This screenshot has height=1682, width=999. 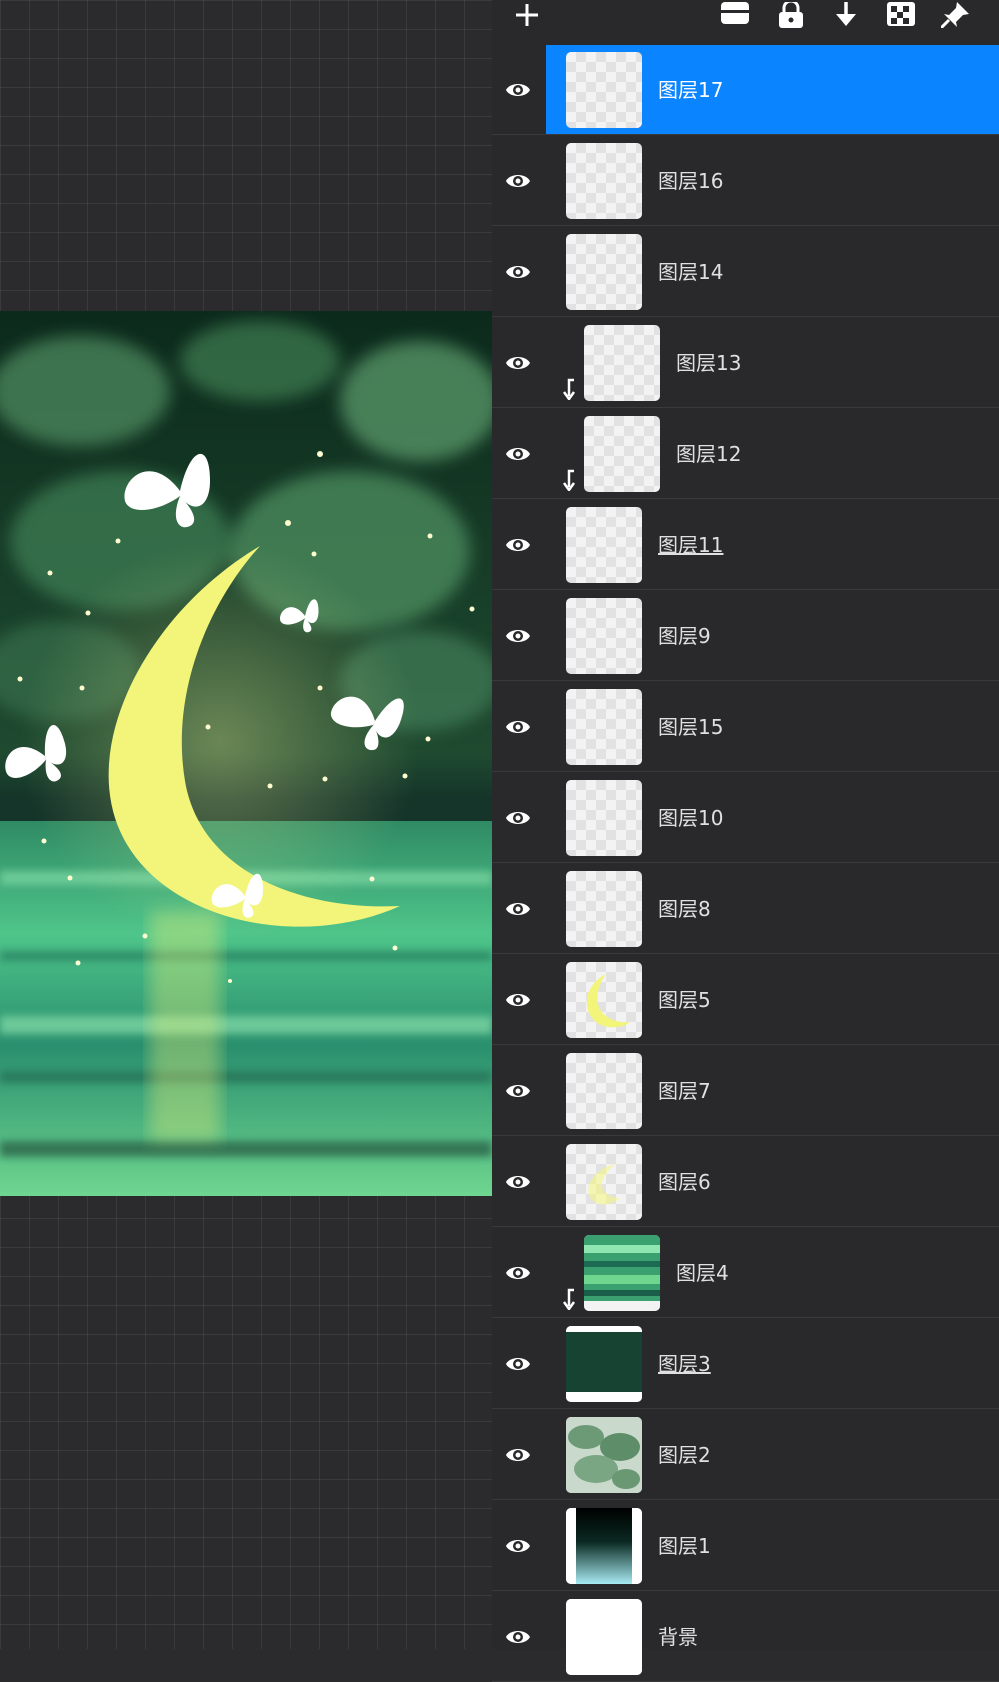 What do you see at coordinates (745, 1091) in the screenshot?
I see `layer-row: 图层7` at bounding box center [745, 1091].